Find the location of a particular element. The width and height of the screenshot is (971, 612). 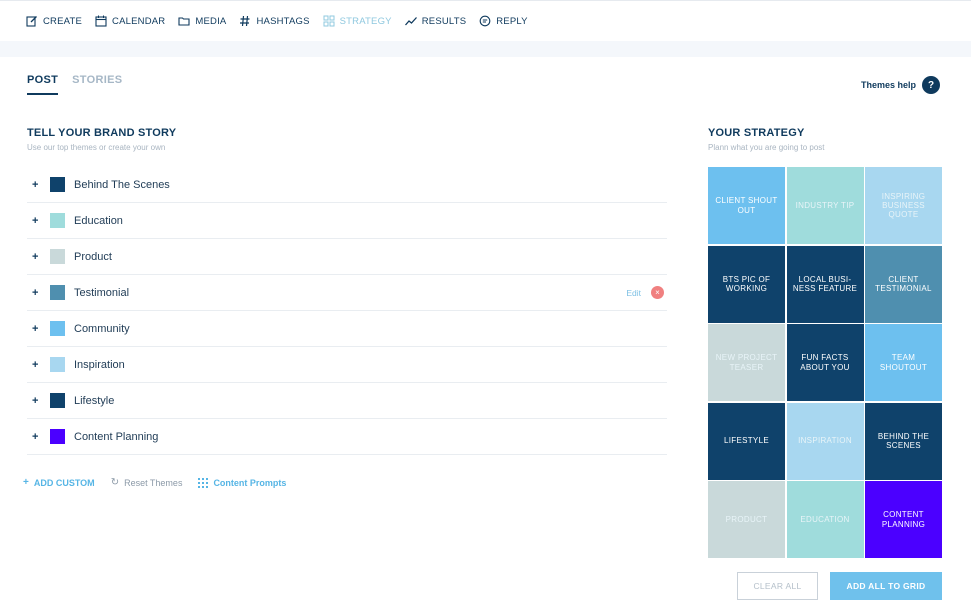

themes-help-link: Themes help ? is located at coordinates (900, 85).